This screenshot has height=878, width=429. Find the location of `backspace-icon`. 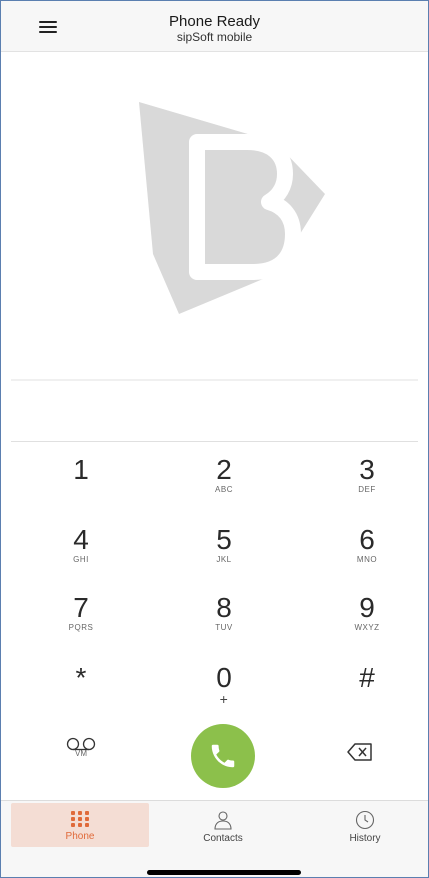

backspace-icon is located at coordinates (359, 752).